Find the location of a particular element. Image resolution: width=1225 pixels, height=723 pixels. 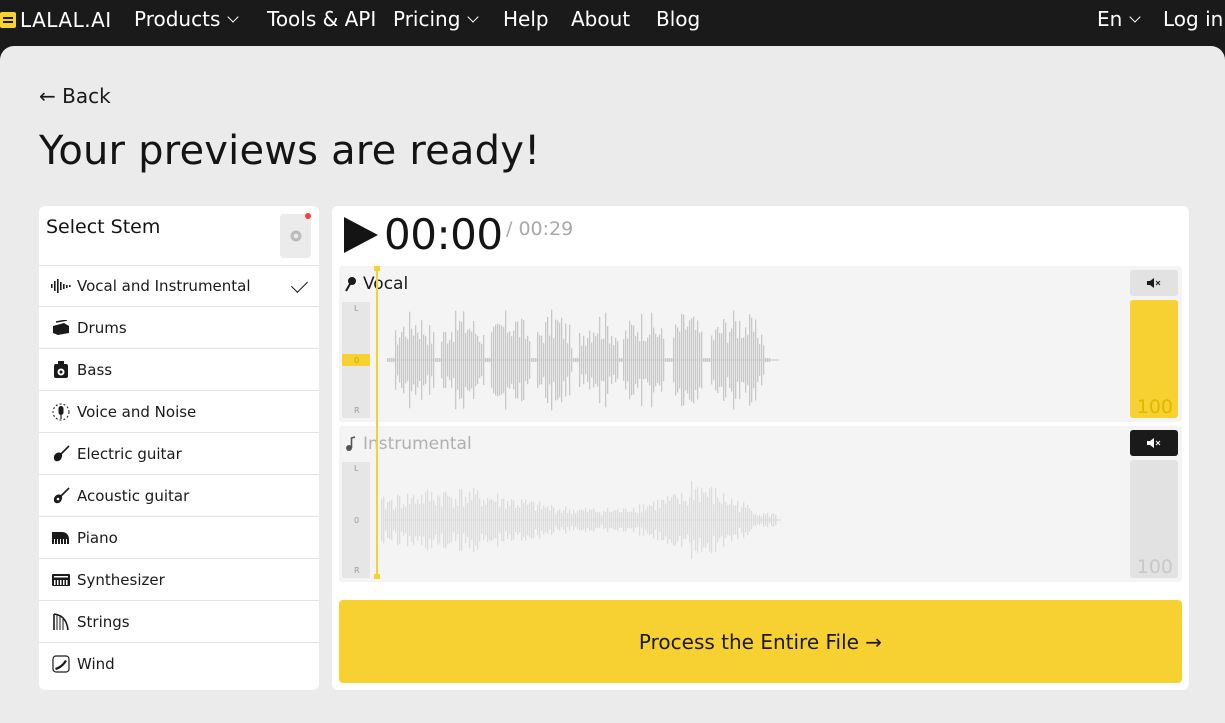

stem-label: Piano is located at coordinates (97, 537).